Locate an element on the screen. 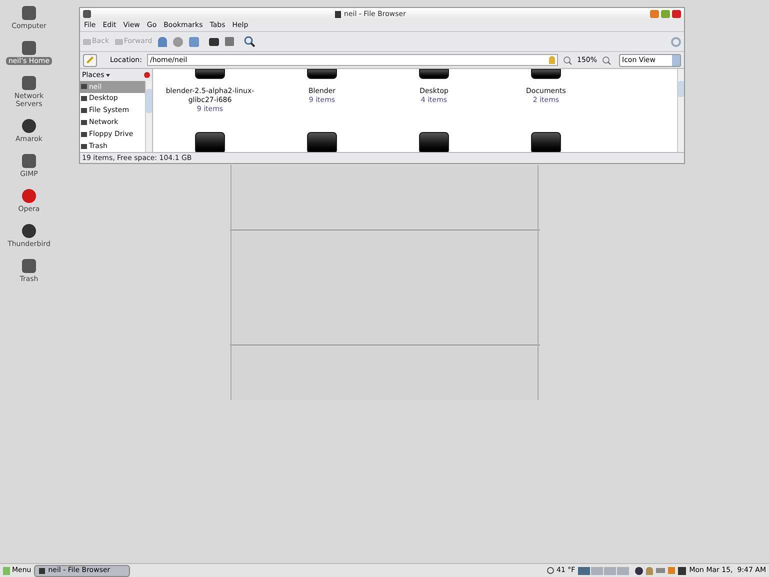 The width and height of the screenshot is (769, 577). zoom-in-icon is located at coordinates (606, 60).